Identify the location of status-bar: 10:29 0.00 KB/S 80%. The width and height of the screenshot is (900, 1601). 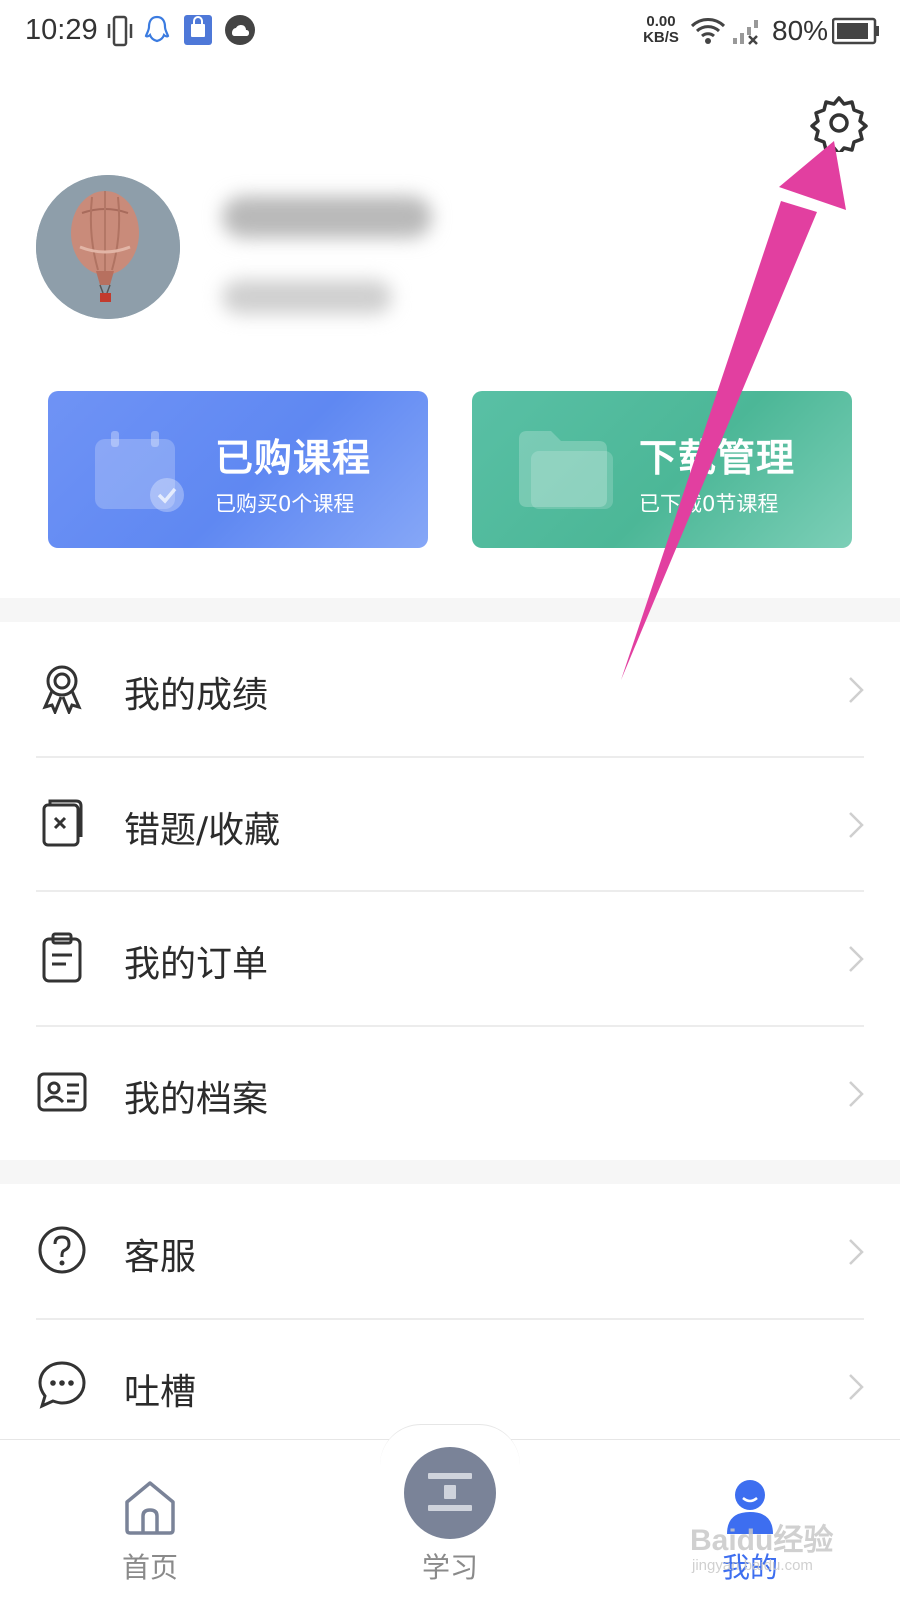
(450, 32).